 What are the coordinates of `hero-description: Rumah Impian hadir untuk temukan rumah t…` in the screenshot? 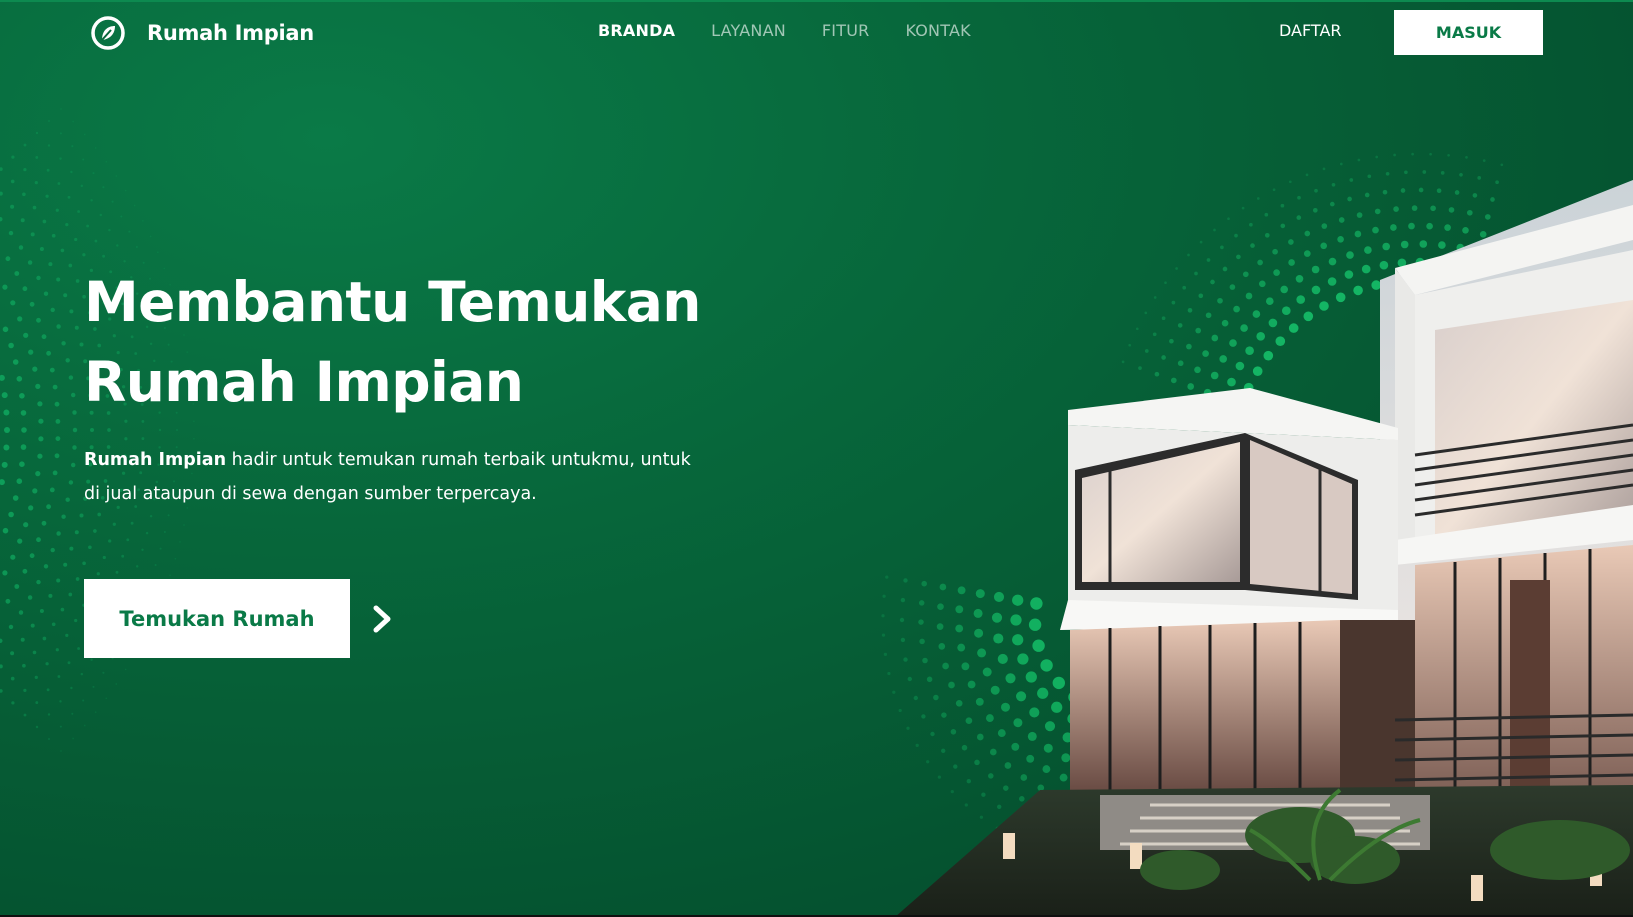 It's located at (404, 477).